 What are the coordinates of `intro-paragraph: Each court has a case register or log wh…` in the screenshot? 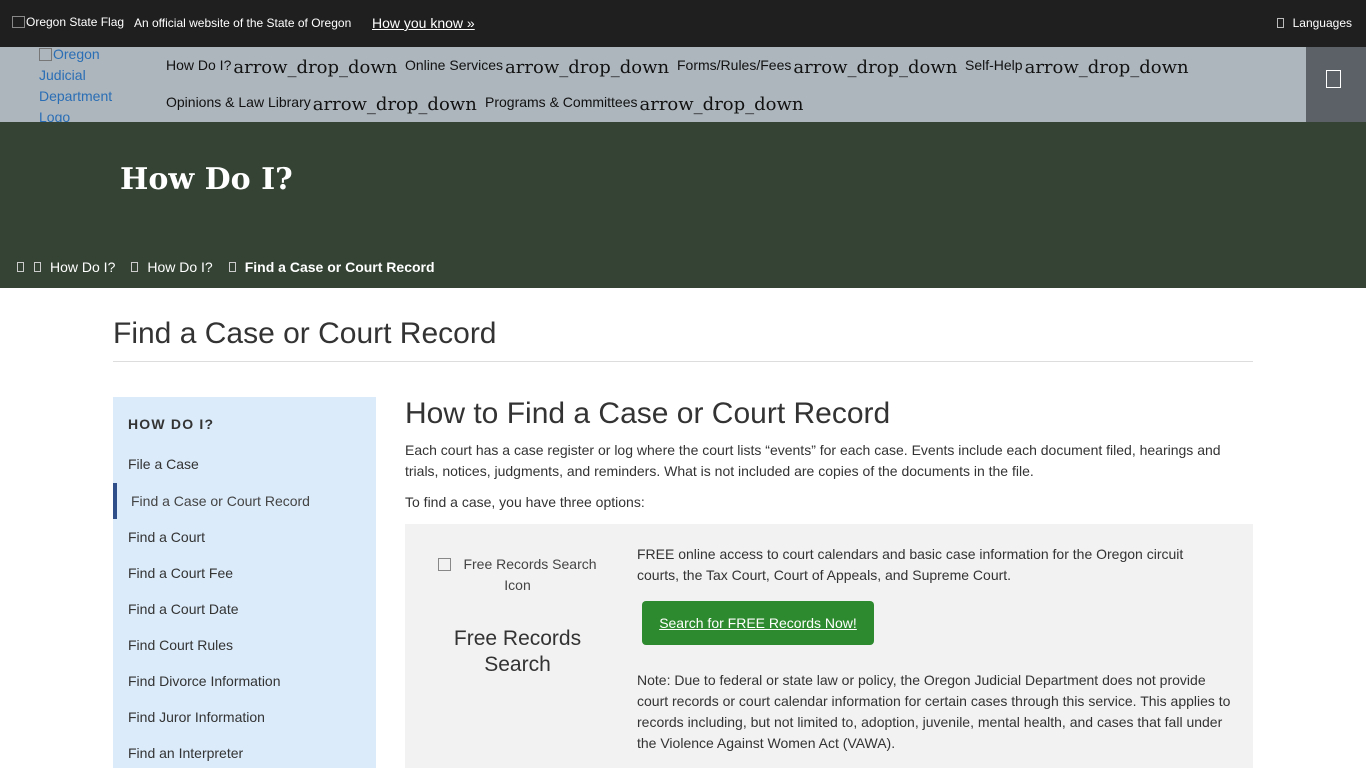 It's located at (813, 460).